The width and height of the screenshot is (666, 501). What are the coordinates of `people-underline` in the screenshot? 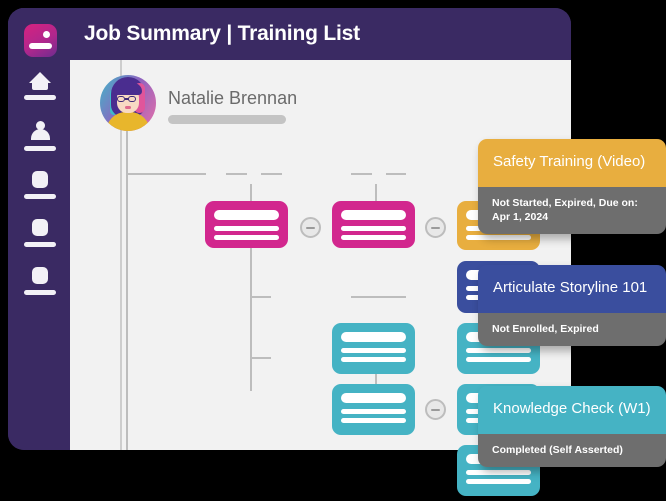 It's located at (40, 148).